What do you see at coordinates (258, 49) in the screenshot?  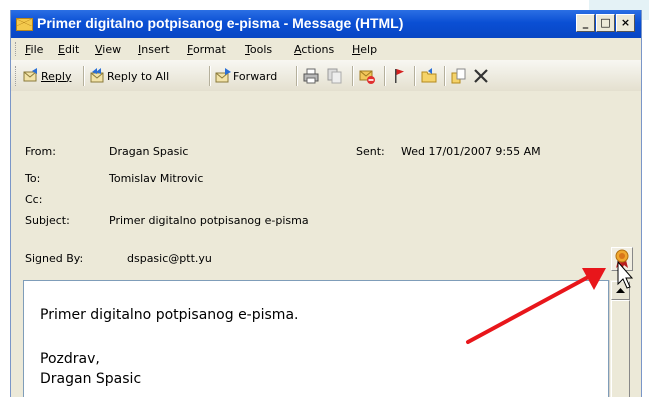 I see `menu-tools: Tools` at bounding box center [258, 49].